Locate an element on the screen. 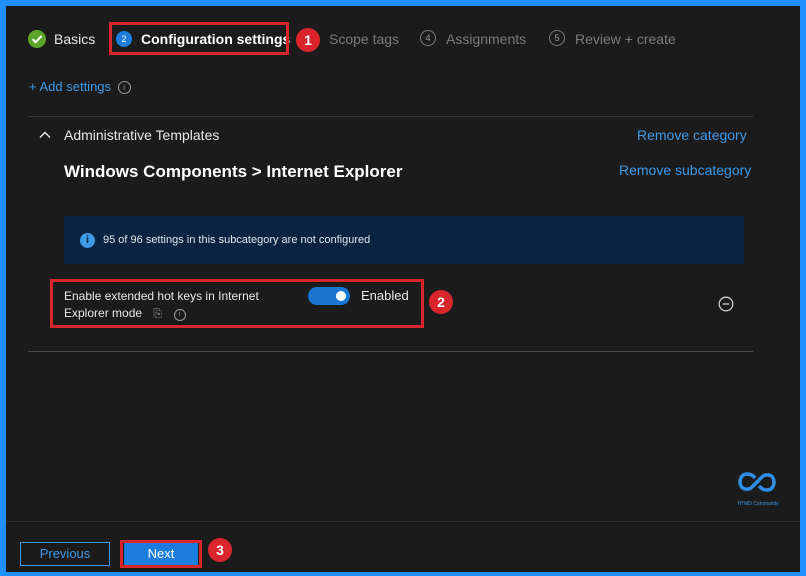 The image size is (806, 576). step-number-icon: 5 is located at coordinates (557, 38).